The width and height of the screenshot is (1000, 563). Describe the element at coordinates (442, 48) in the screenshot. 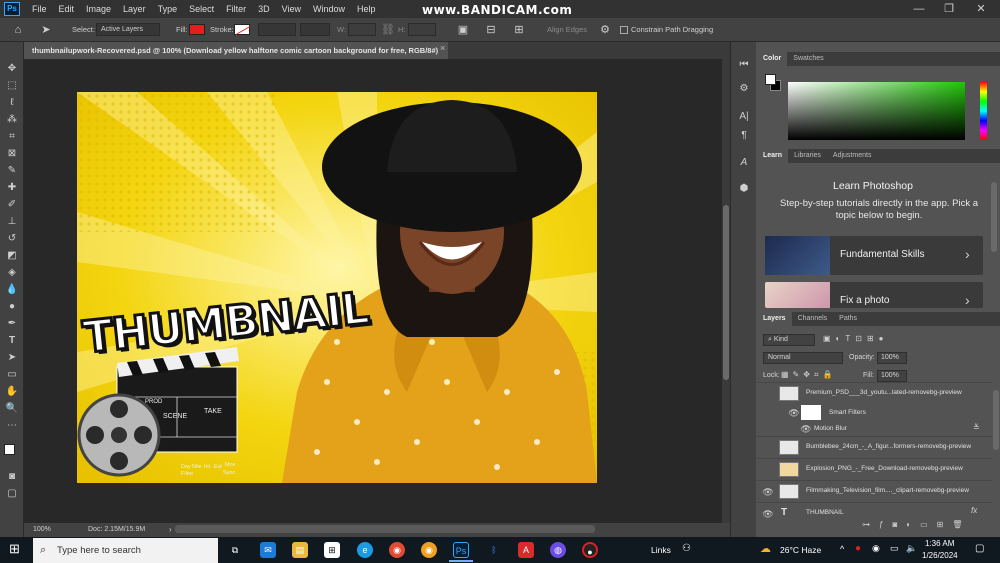

I see `tab-close-icon: ×` at that location.